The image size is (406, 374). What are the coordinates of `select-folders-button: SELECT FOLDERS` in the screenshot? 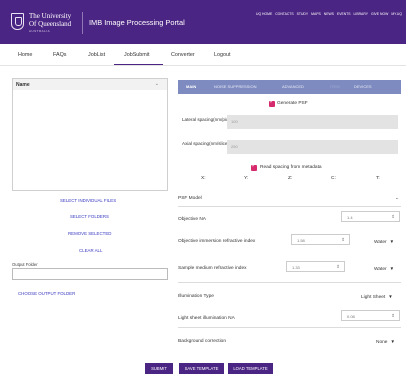 It's located at (89, 216).